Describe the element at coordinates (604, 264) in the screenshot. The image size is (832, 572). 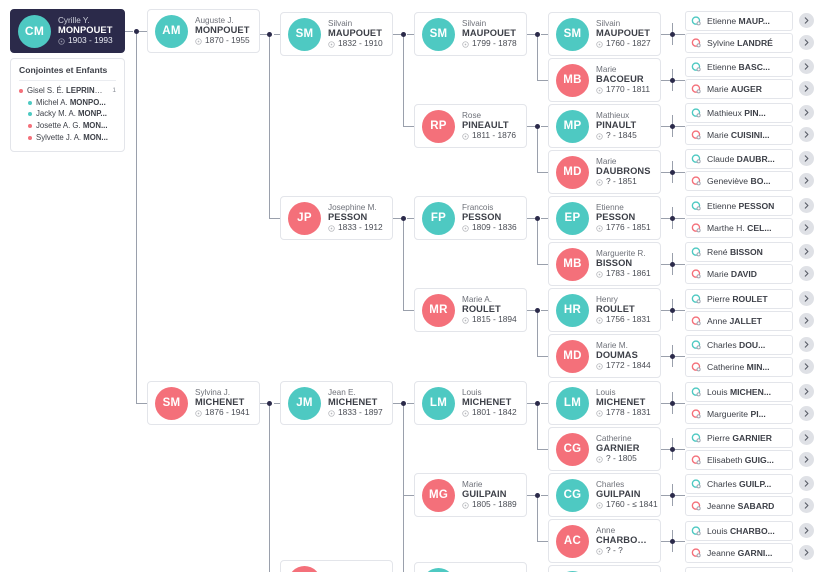
I see `person-card: MB Marguerite R. BISSON 1783 - 1861` at that location.